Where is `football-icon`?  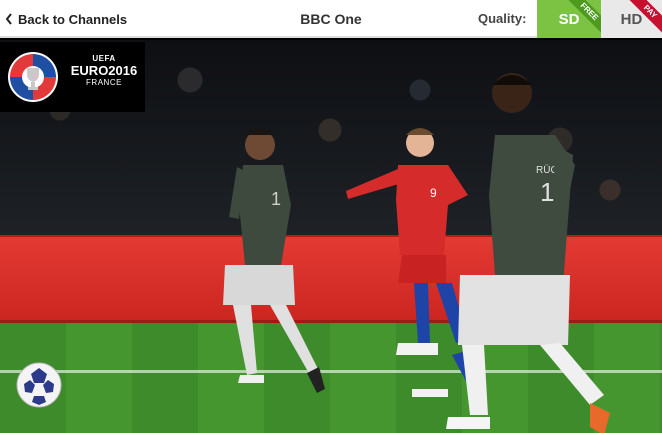 football-icon is located at coordinates (39, 385).